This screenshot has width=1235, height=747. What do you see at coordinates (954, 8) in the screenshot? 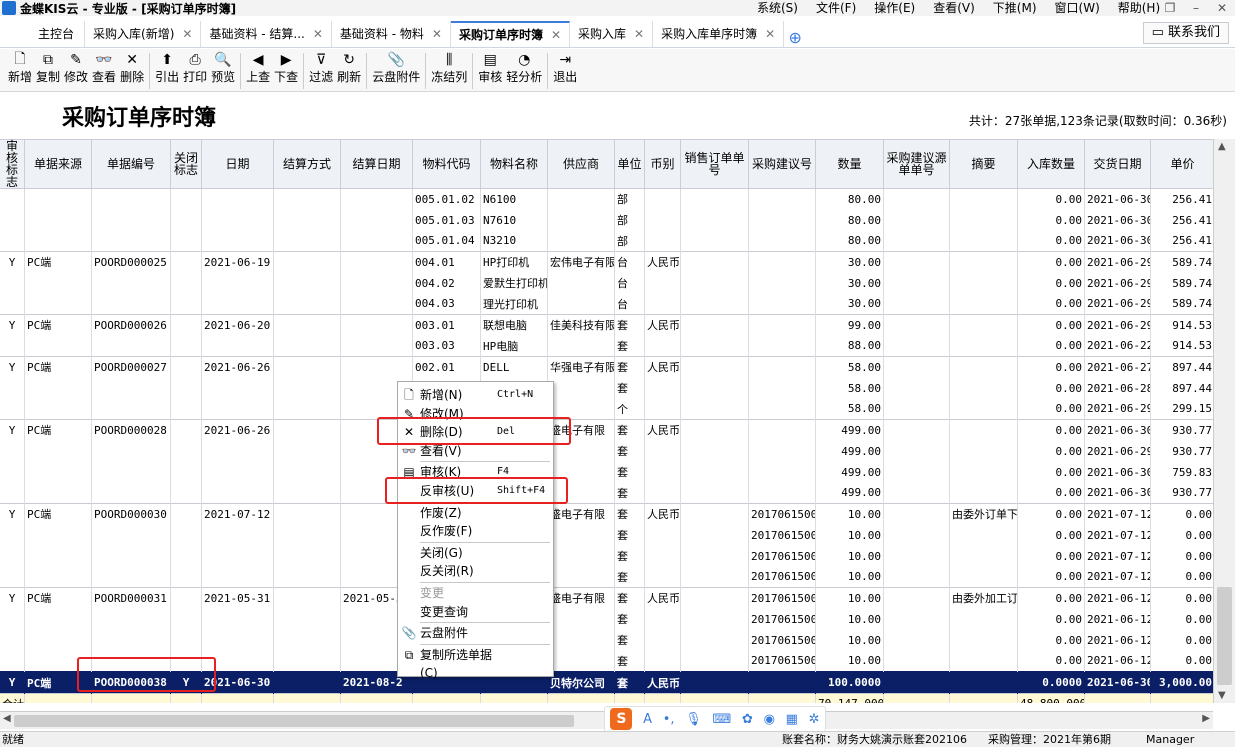
I see `menu-item: 查看(V)` at bounding box center [954, 8].